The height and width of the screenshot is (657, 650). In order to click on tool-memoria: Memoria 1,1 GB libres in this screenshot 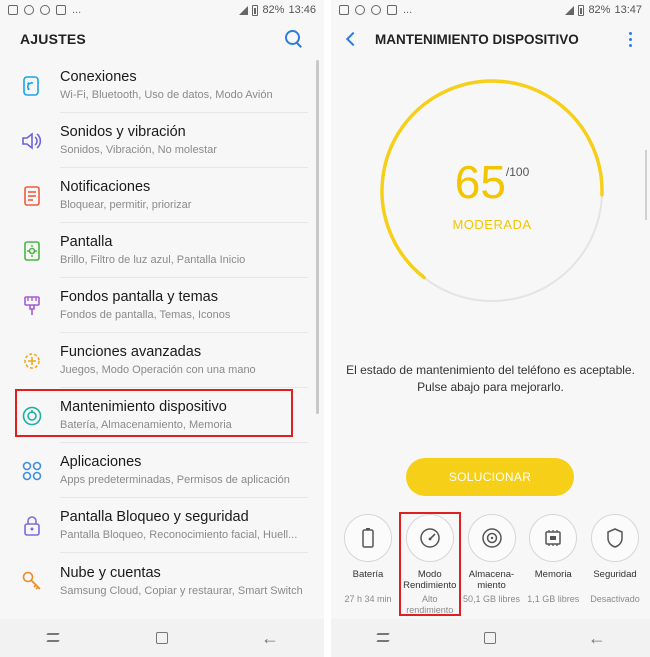, I will do `click(553, 565)`.